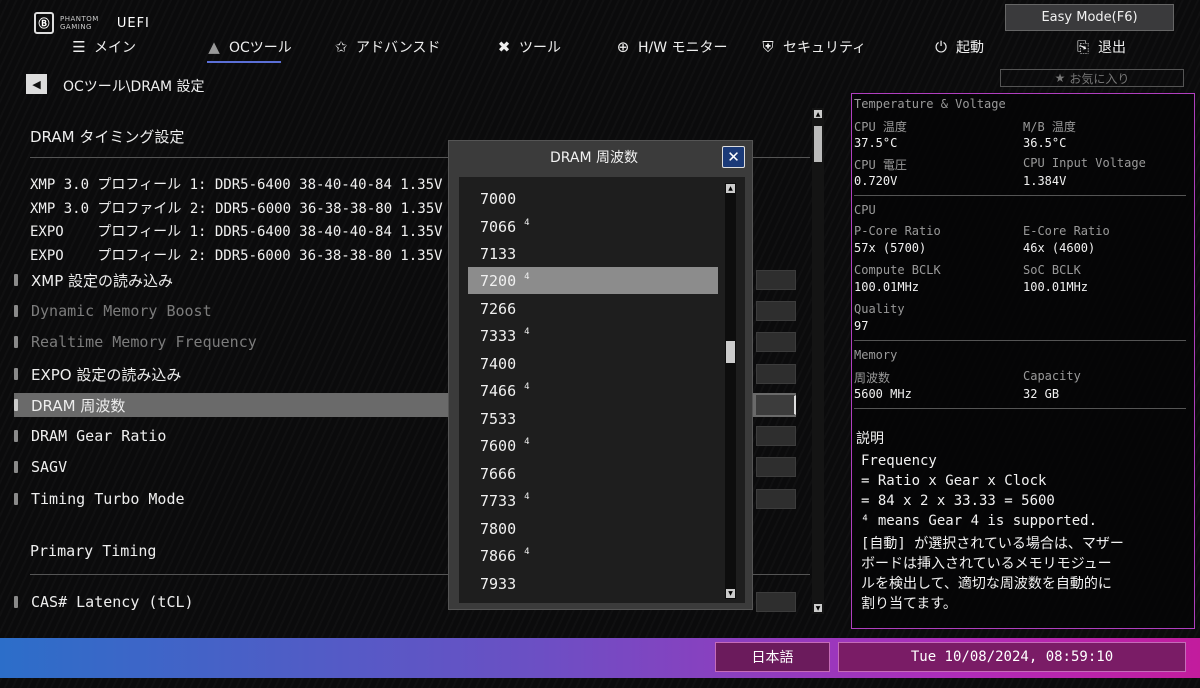 The width and height of the screenshot is (1200, 688). What do you see at coordinates (260, 48) in the screenshot?
I see `tab-oc-tools-label: OCツール` at bounding box center [260, 48].